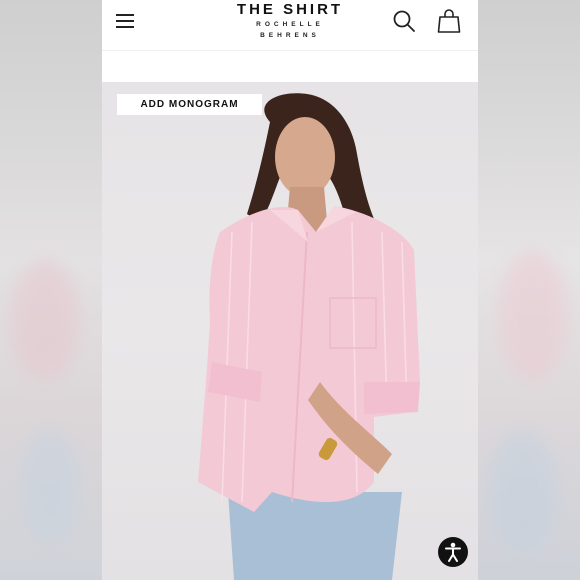 This screenshot has height=580, width=580. I want to click on face-shape, so click(305, 157).